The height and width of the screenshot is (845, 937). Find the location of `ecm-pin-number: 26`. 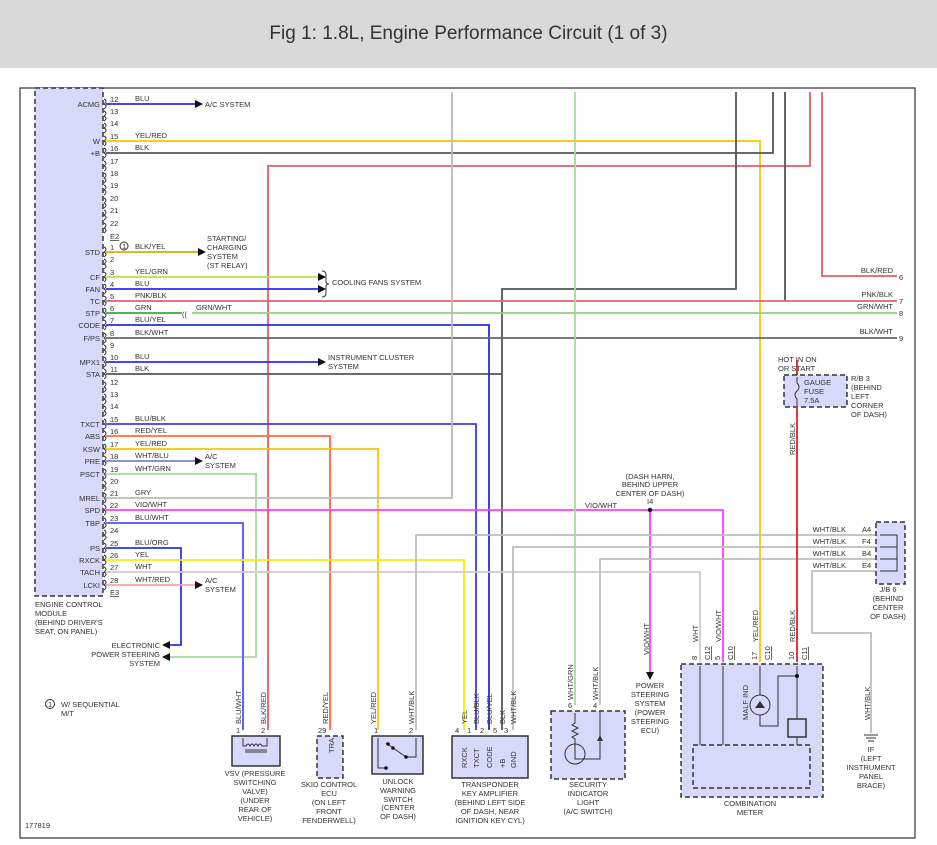

ecm-pin-number: 26 is located at coordinates (114, 555).